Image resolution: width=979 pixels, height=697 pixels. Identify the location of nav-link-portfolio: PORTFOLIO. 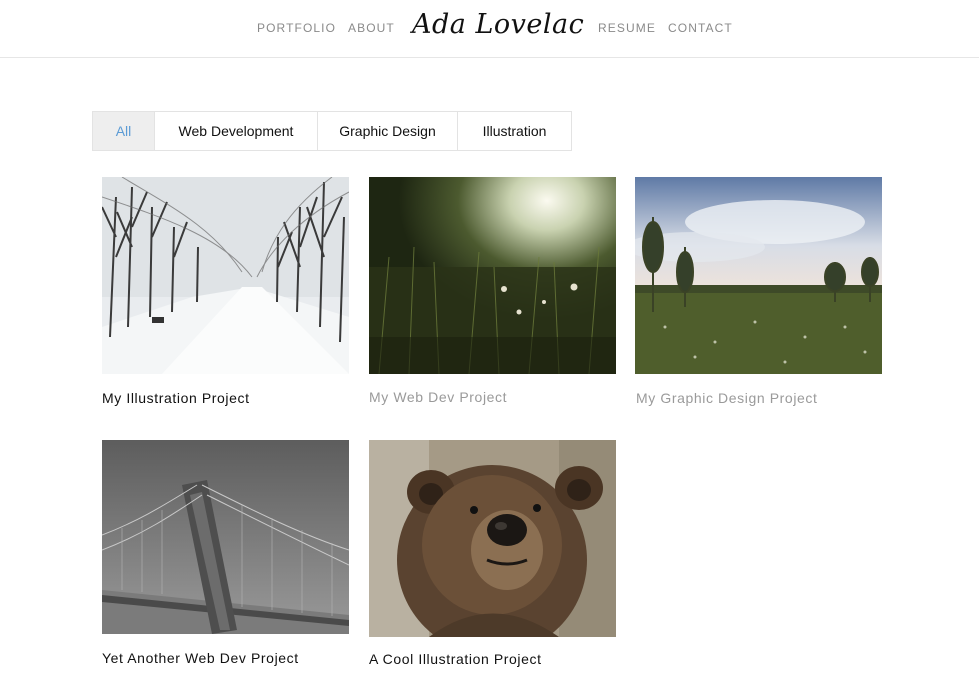
(296, 28).